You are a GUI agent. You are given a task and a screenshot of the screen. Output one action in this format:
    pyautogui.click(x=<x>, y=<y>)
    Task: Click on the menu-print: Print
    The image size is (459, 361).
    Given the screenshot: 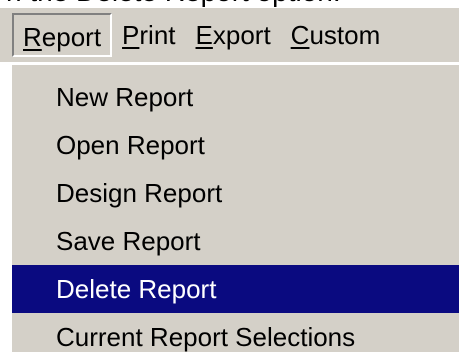 What is the action you would take?
    pyautogui.click(x=148, y=35)
    